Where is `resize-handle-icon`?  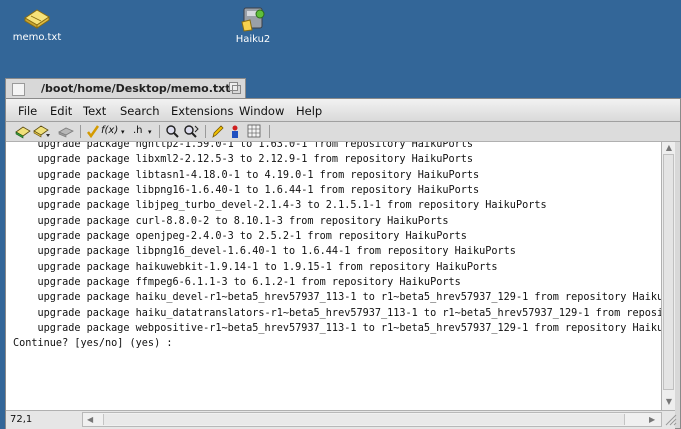 resize-handle-icon is located at coordinates (670, 419).